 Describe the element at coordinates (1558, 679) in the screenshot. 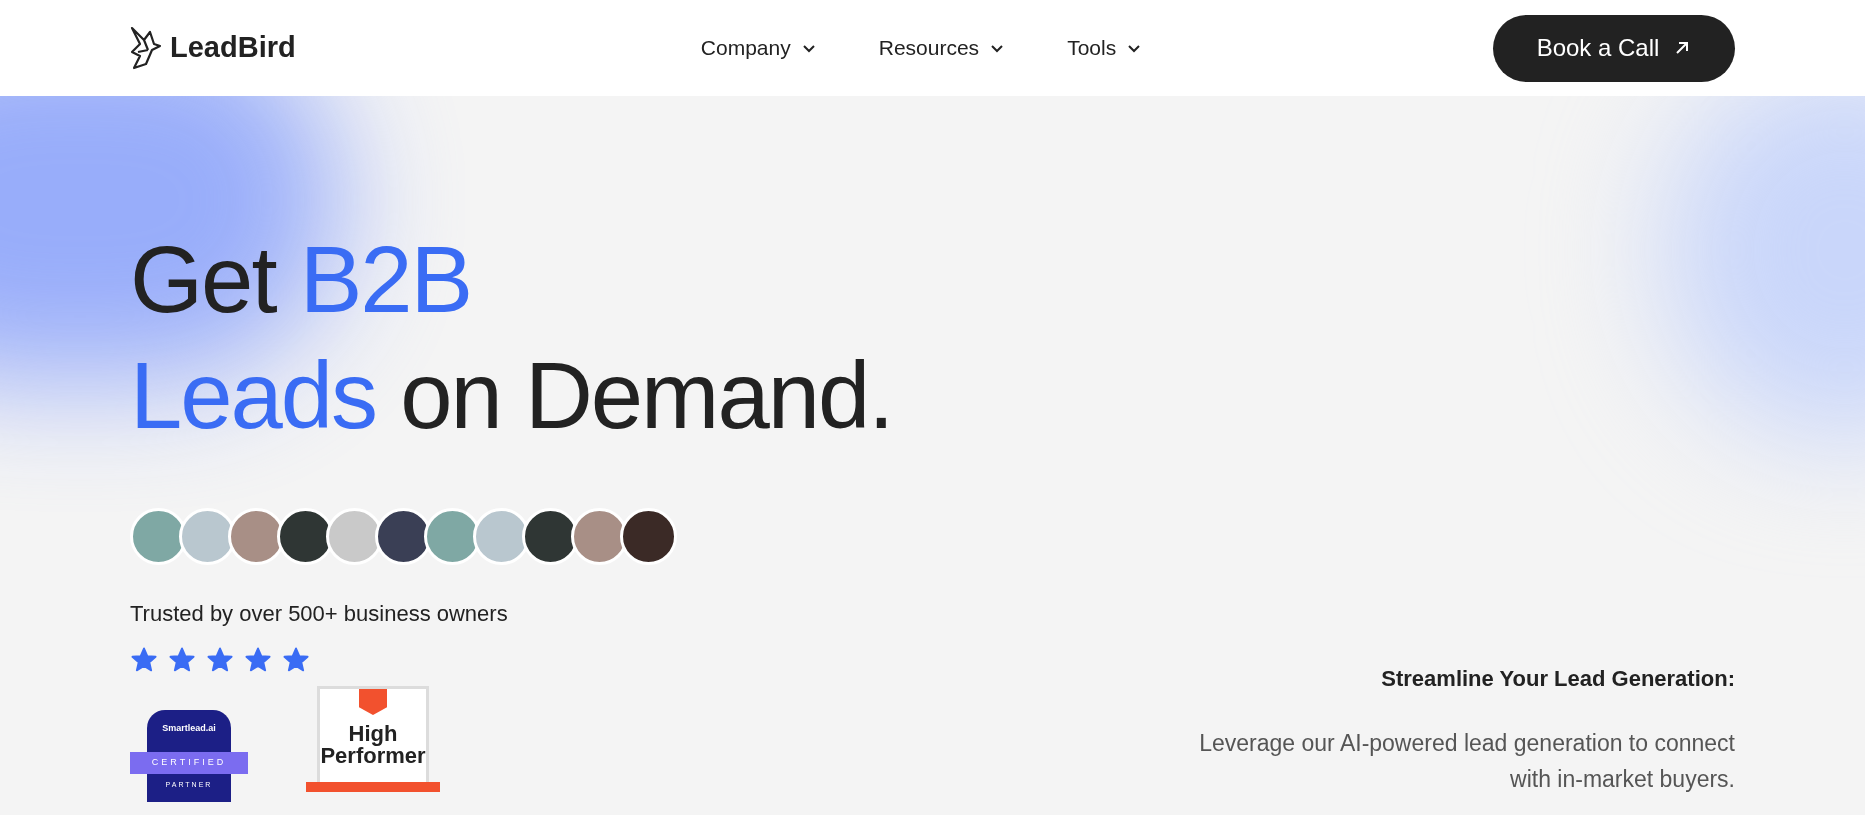

I see `aside-heading: Streamline Your Lead Generation:` at that location.